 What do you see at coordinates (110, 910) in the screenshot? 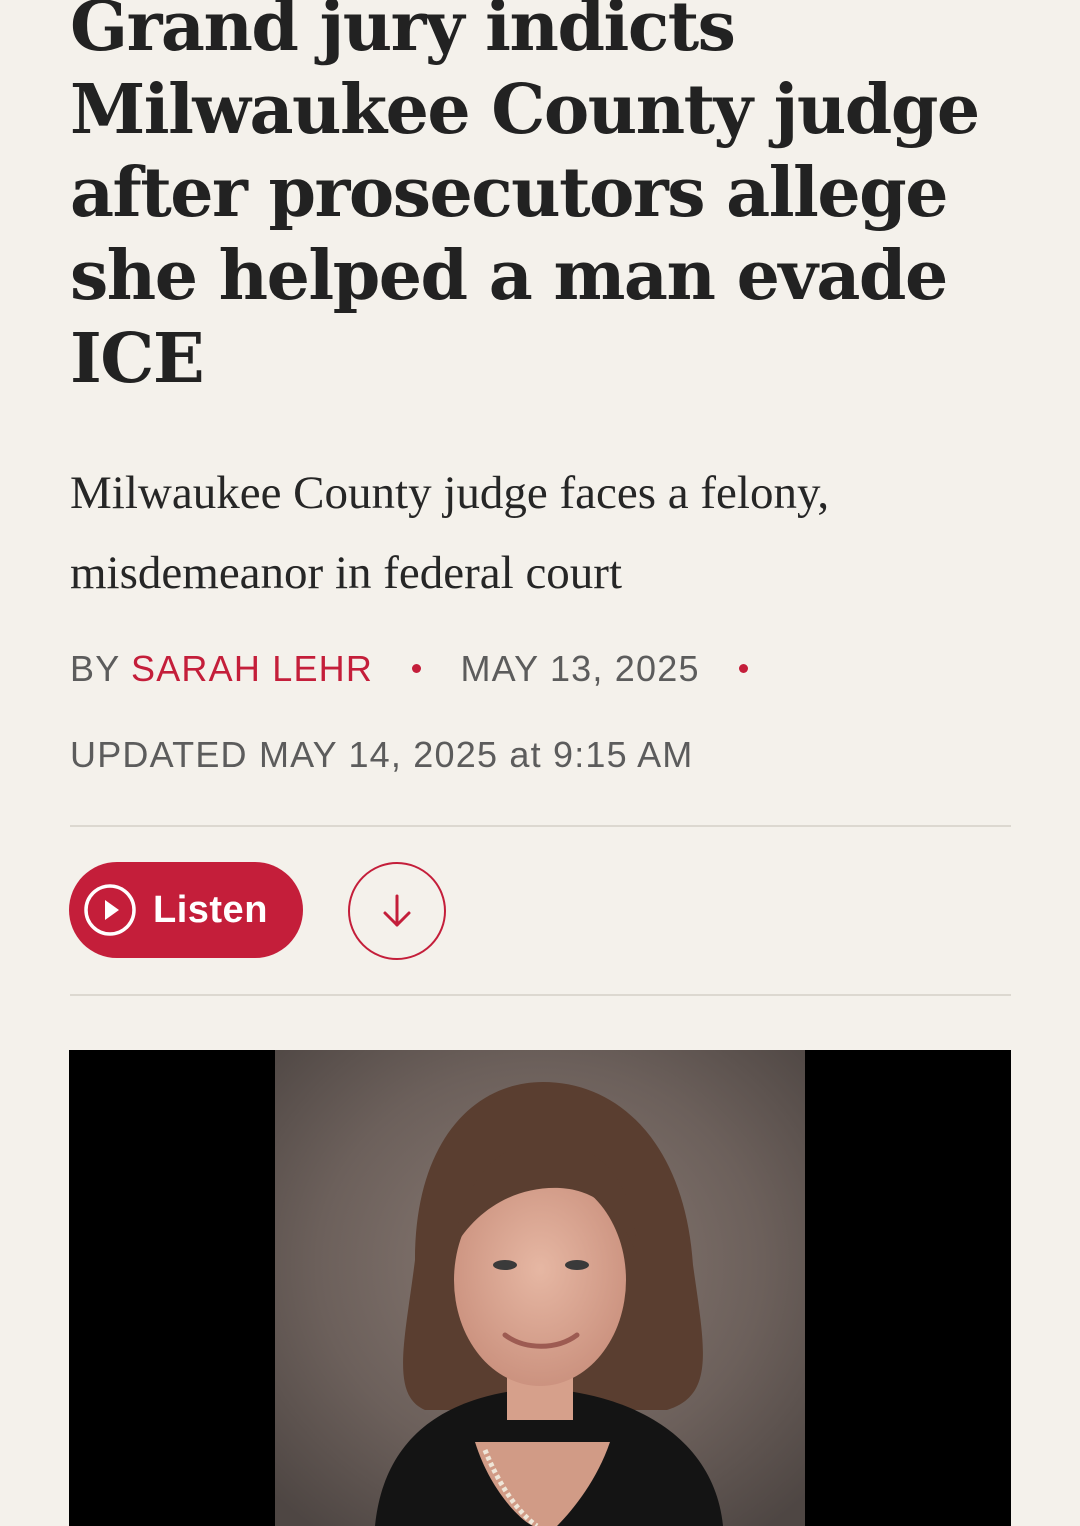
I see `play-circle-icon` at bounding box center [110, 910].